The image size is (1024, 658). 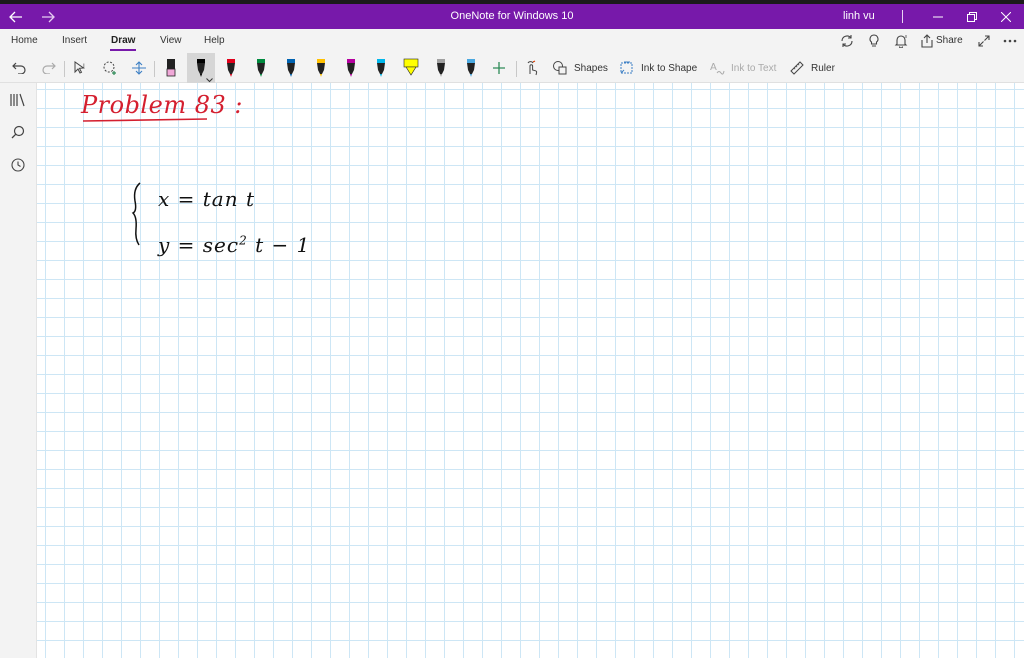 What do you see at coordinates (713, 67) in the screenshot?
I see `svg-text: A` at bounding box center [713, 67].